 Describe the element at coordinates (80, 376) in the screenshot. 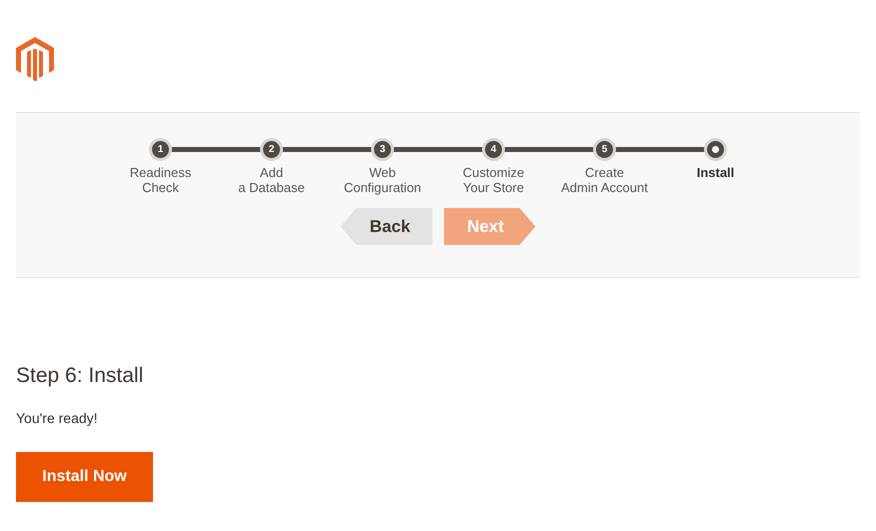

I see `step-heading: Step 6: Install` at that location.